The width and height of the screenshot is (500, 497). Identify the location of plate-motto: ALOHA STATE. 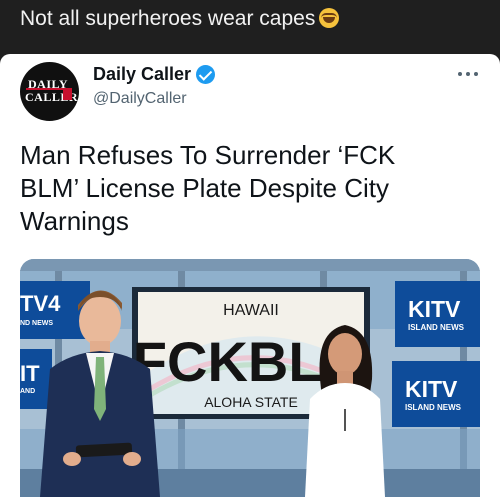
(251, 402).